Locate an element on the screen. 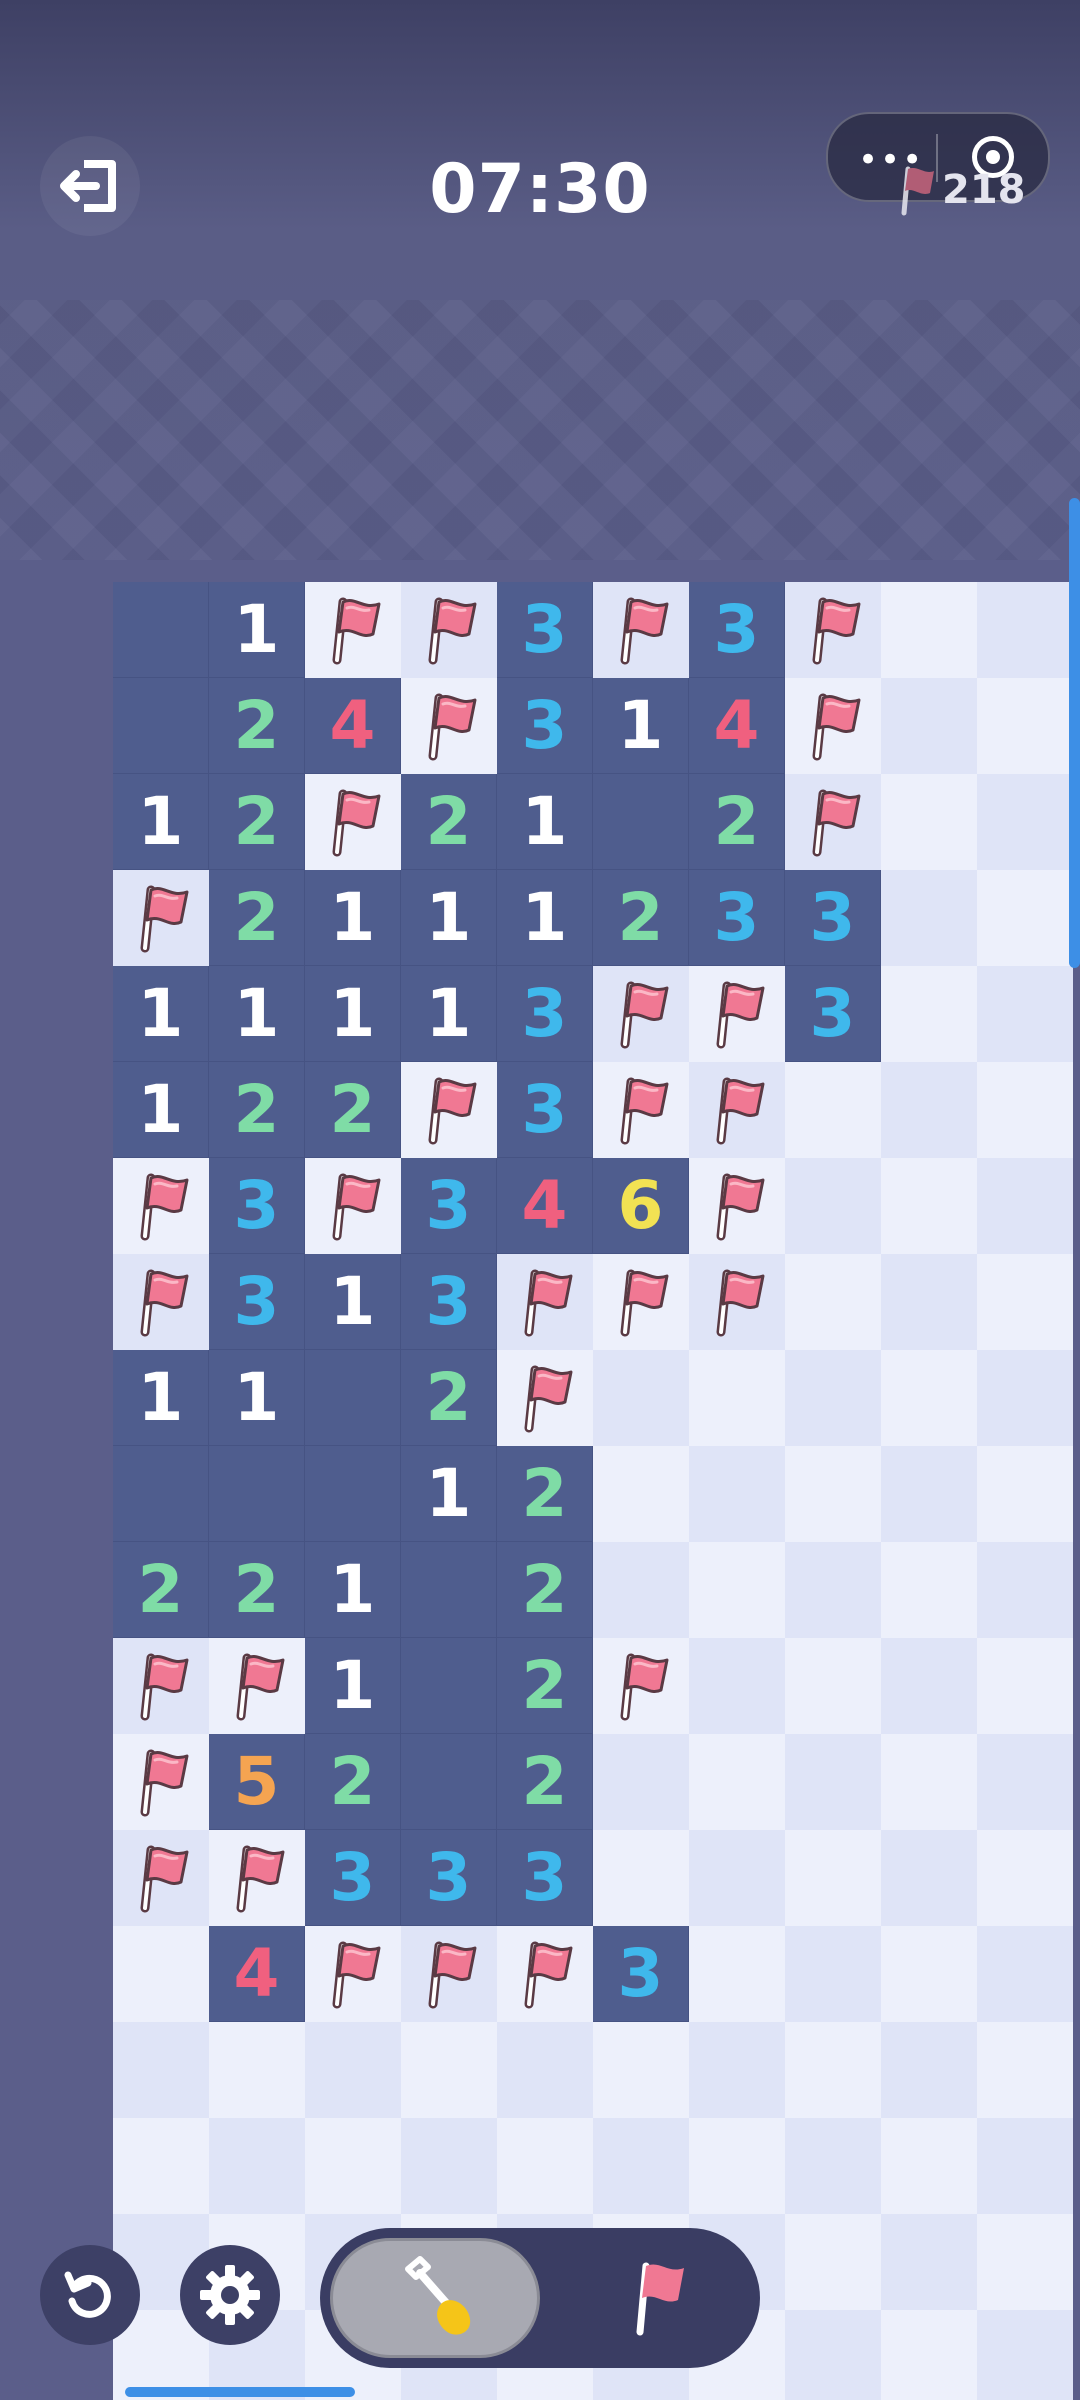 This screenshot has width=1080, height=2400. cell-number: 6 is located at coordinates (641, 1206).